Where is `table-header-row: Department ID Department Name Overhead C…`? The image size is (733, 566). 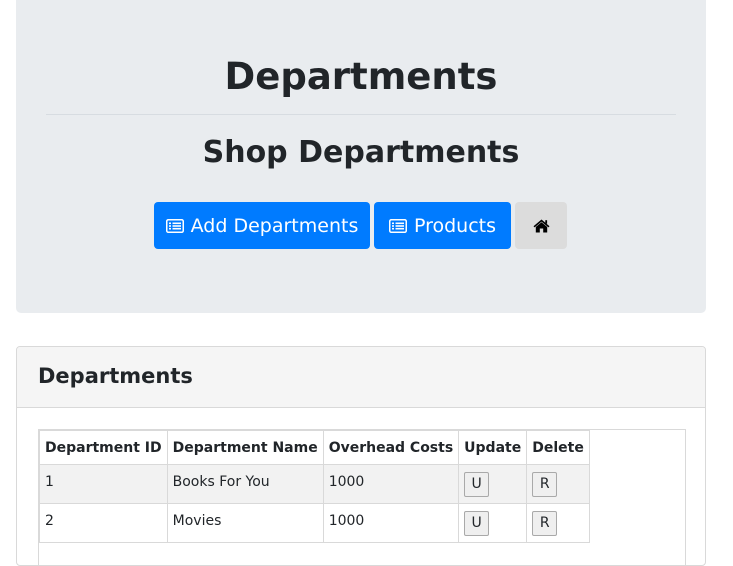
table-header-row: Department ID Department Name Overhead C… is located at coordinates (314, 447).